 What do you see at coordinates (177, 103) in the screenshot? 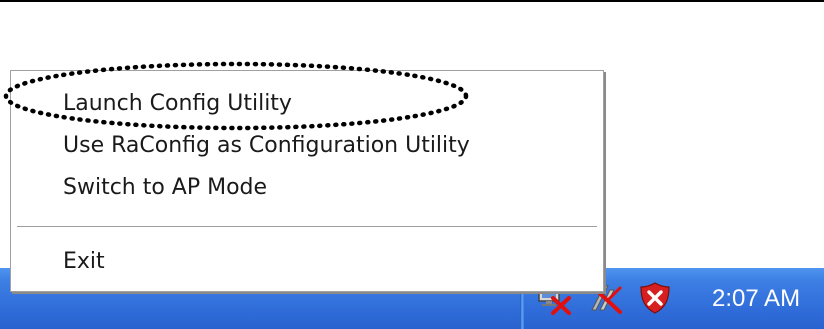
I see `menu-item-label: Launch Config Utility` at bounding box center [177, 103].